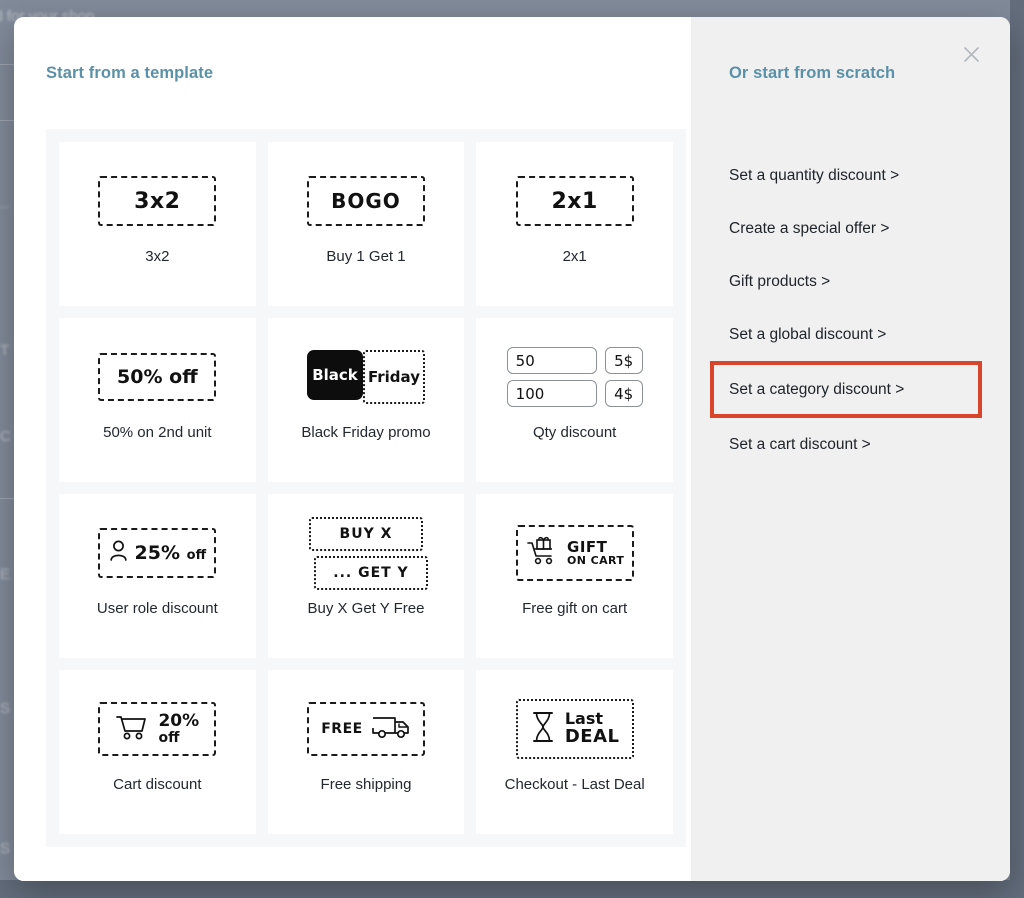 The width and height of the screenshot is (1024, 898). What do you see at coordinates (170, 552) in the screenshot?
I see `discount-amount: 25% off` at bounding box center [170, 552].